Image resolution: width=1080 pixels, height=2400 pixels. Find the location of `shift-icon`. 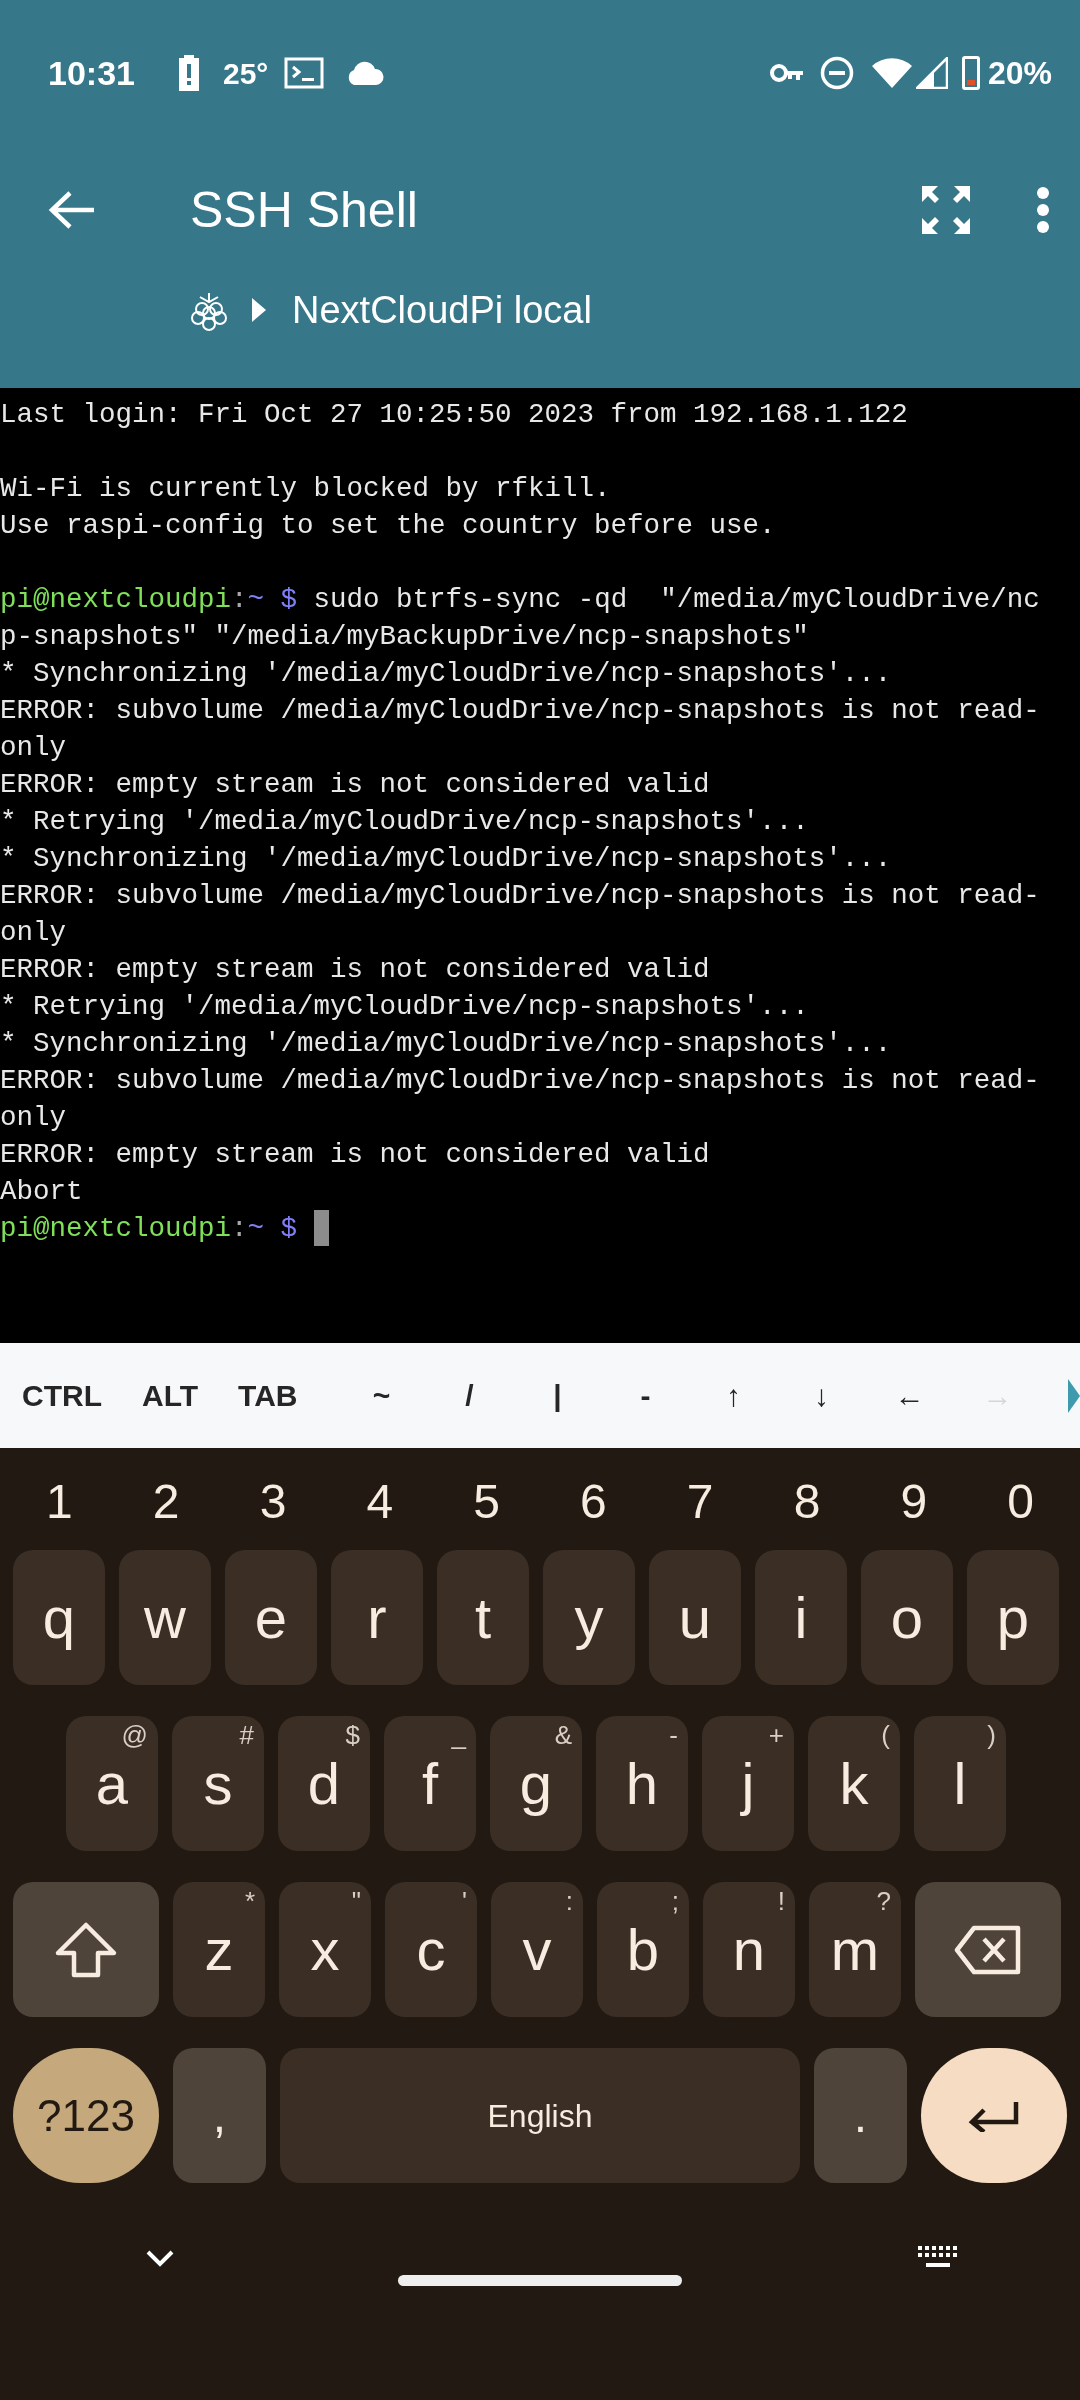

shift-icon is located at coordinates (86, 1949).